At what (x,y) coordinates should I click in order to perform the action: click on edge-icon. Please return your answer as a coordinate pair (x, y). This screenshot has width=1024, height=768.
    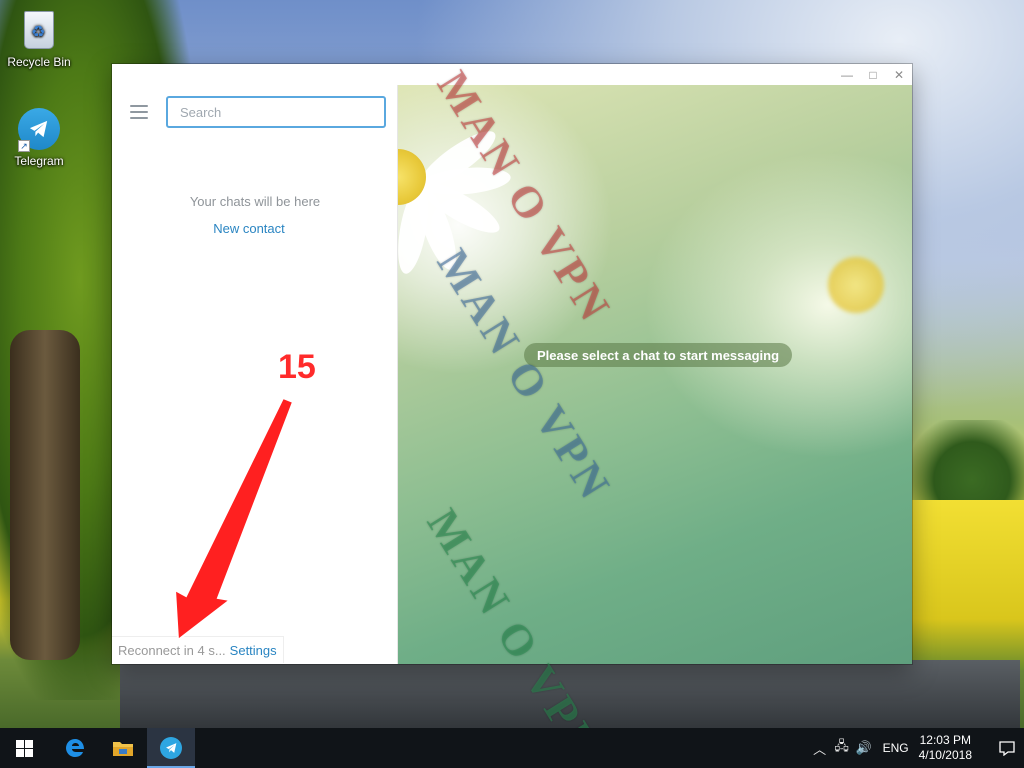
    Looking at the image, I should click on (75, 748).